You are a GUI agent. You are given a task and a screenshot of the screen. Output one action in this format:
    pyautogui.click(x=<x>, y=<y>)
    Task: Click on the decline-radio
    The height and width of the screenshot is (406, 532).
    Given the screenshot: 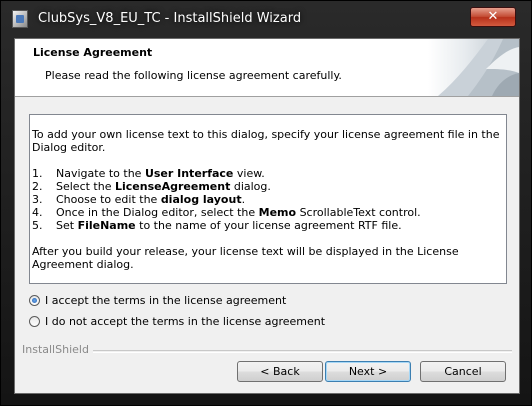 What is the action you would take?
    pyautogui.click(x=34, y=321)
    